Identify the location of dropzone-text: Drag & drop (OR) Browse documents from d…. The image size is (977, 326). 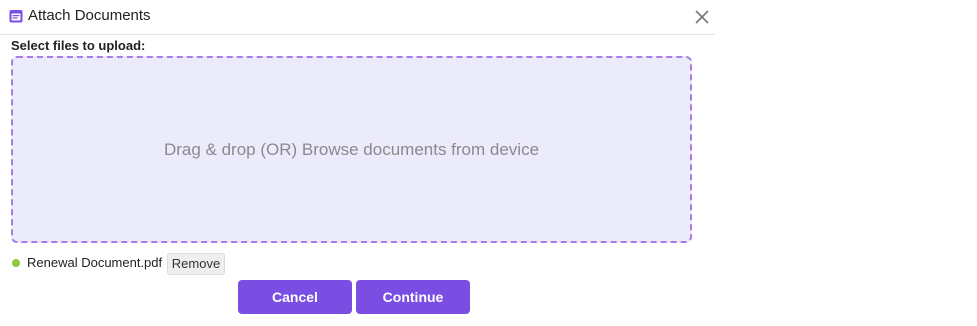
(351, 149).